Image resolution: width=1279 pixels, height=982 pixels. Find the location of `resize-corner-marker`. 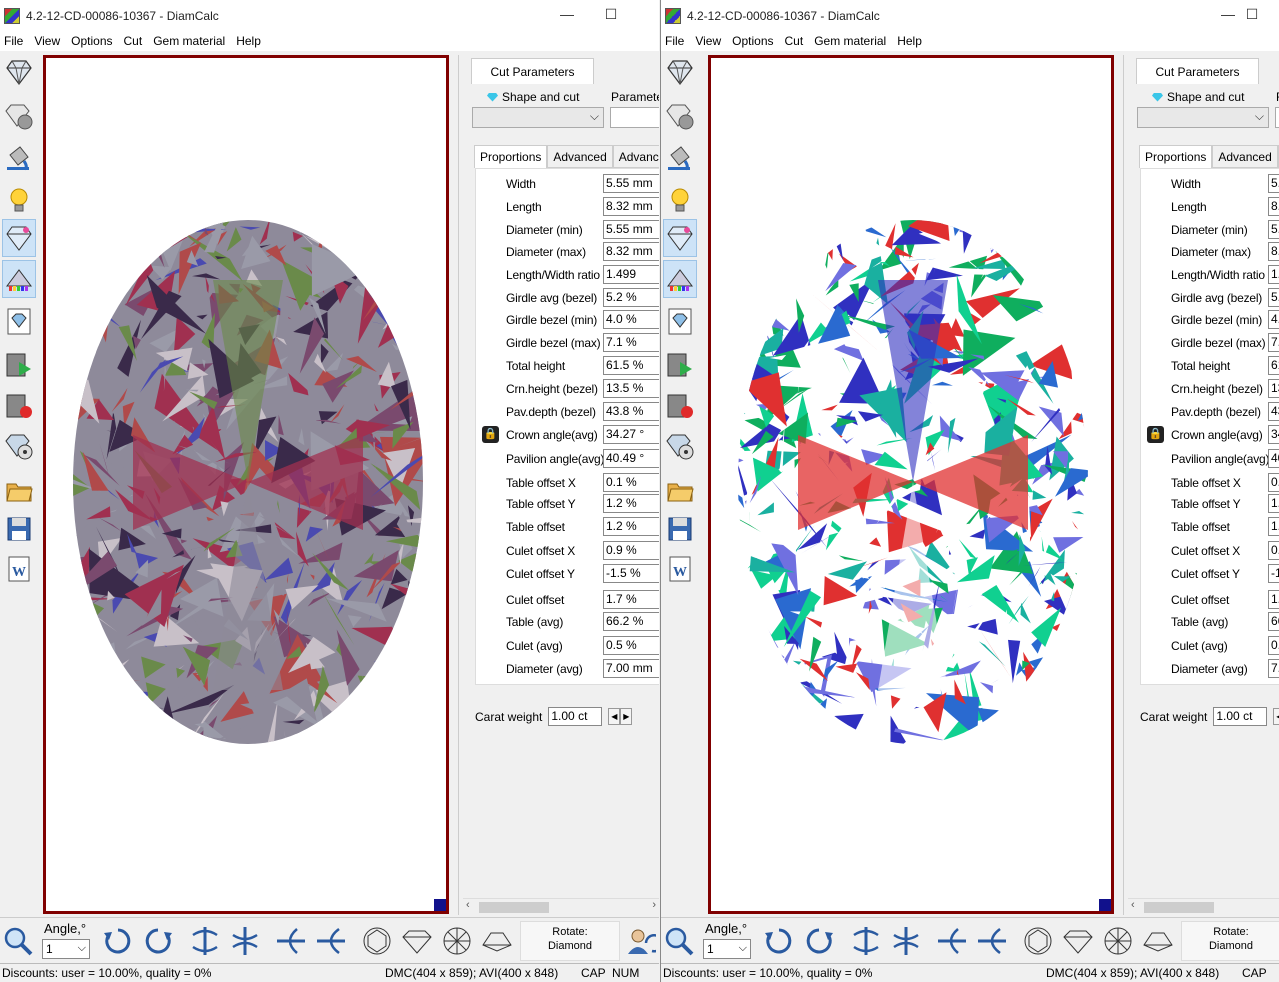

resize-corner-marker is located at coordinates (440, 905).